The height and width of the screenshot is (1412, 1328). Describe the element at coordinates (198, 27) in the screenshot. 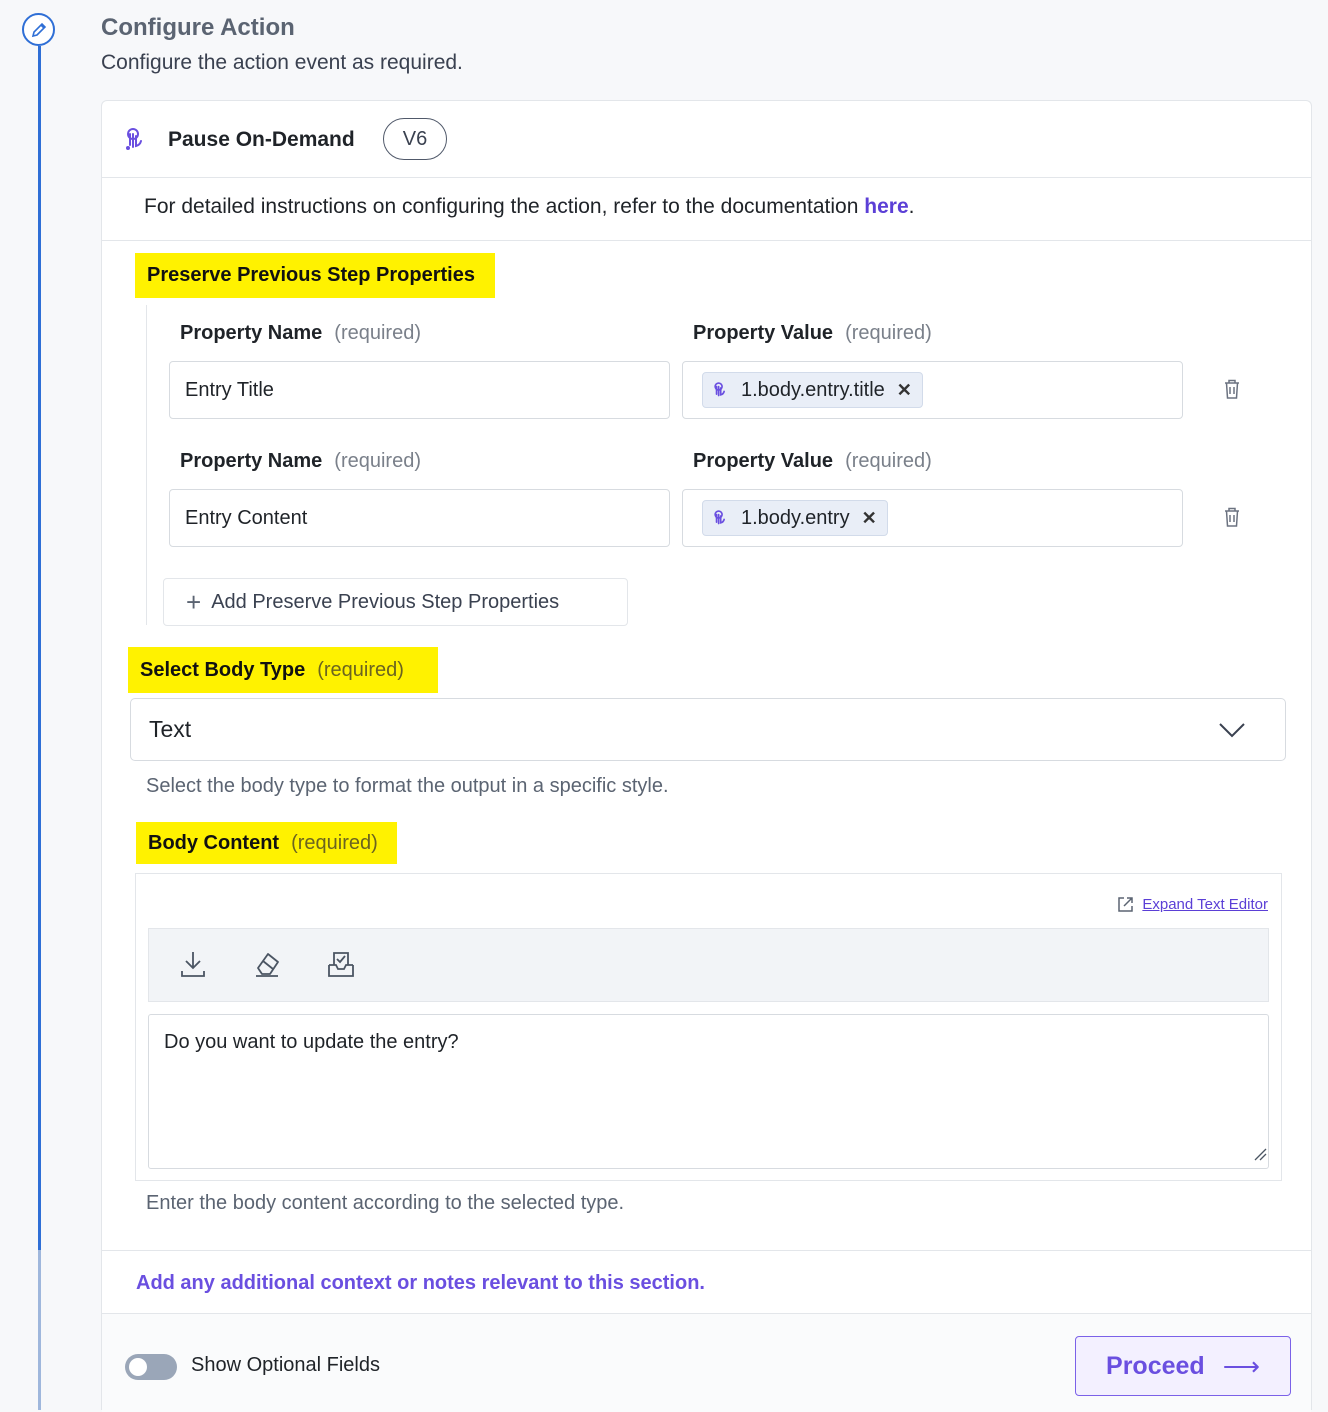

I see `page-title: Configure Action` at that location.